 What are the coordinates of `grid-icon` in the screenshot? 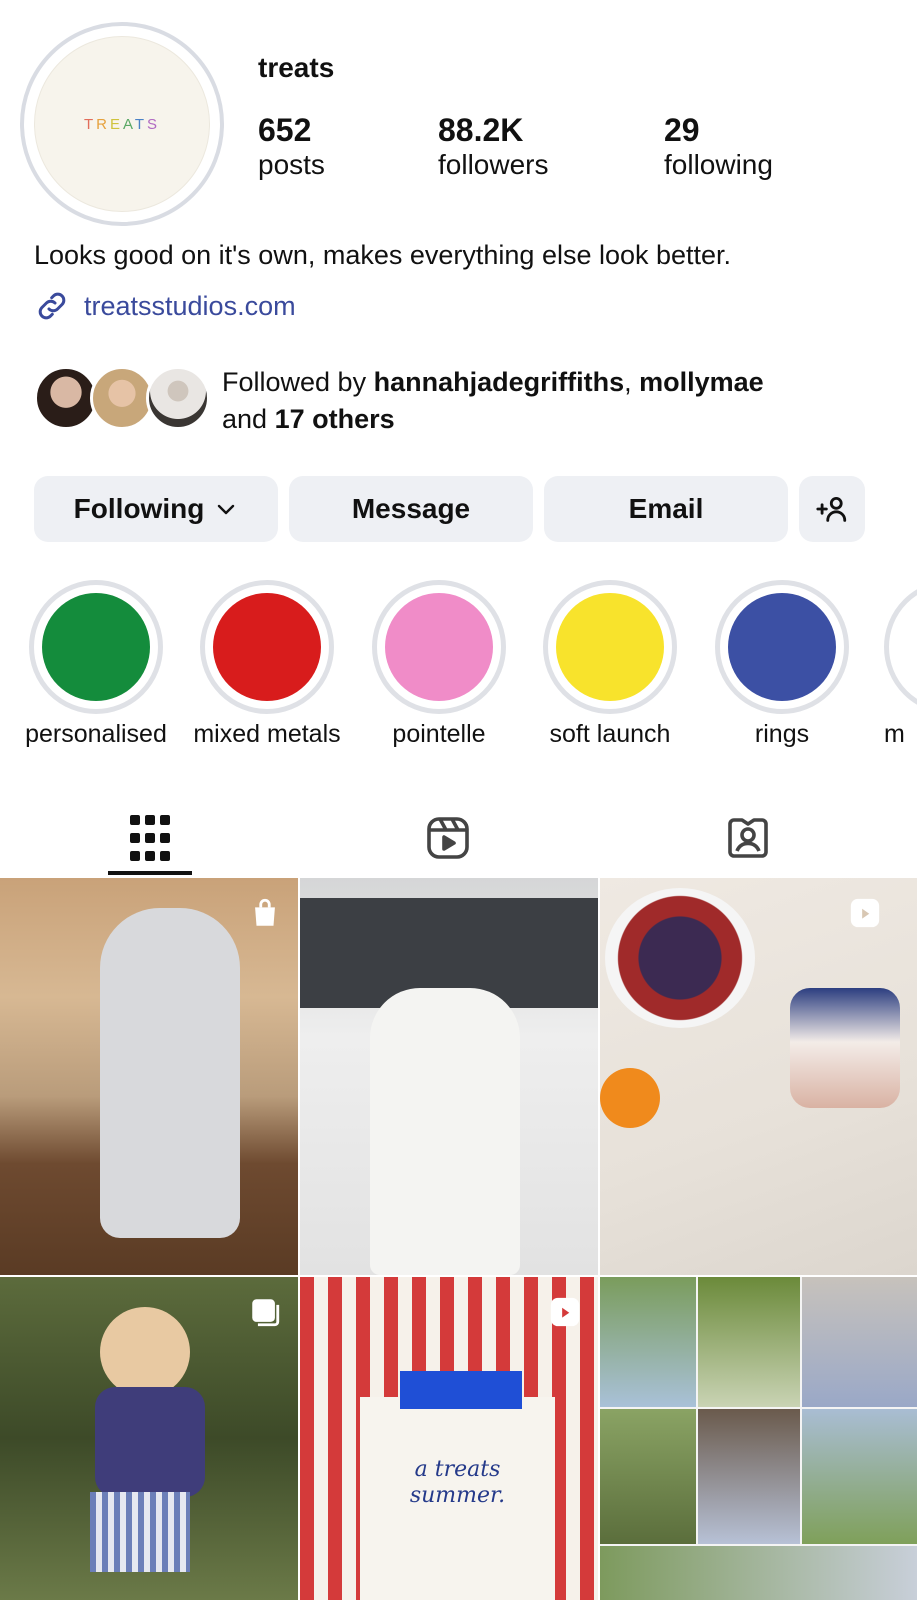 It's located at (150, 838).